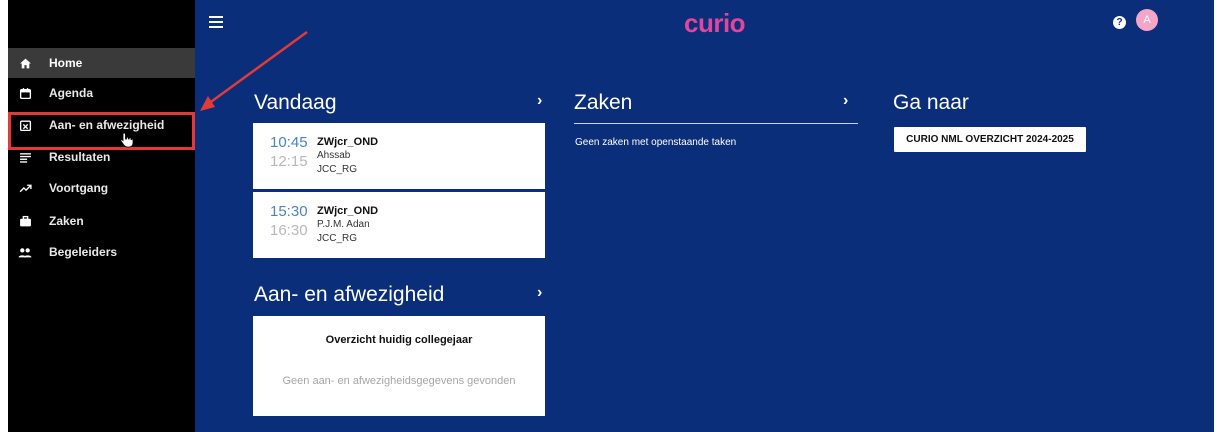  What do you see at coordinates (101, 93) in the screenshot?
I see `sidebar-item-agenda: Agenda` at bounding box center [101, 93].